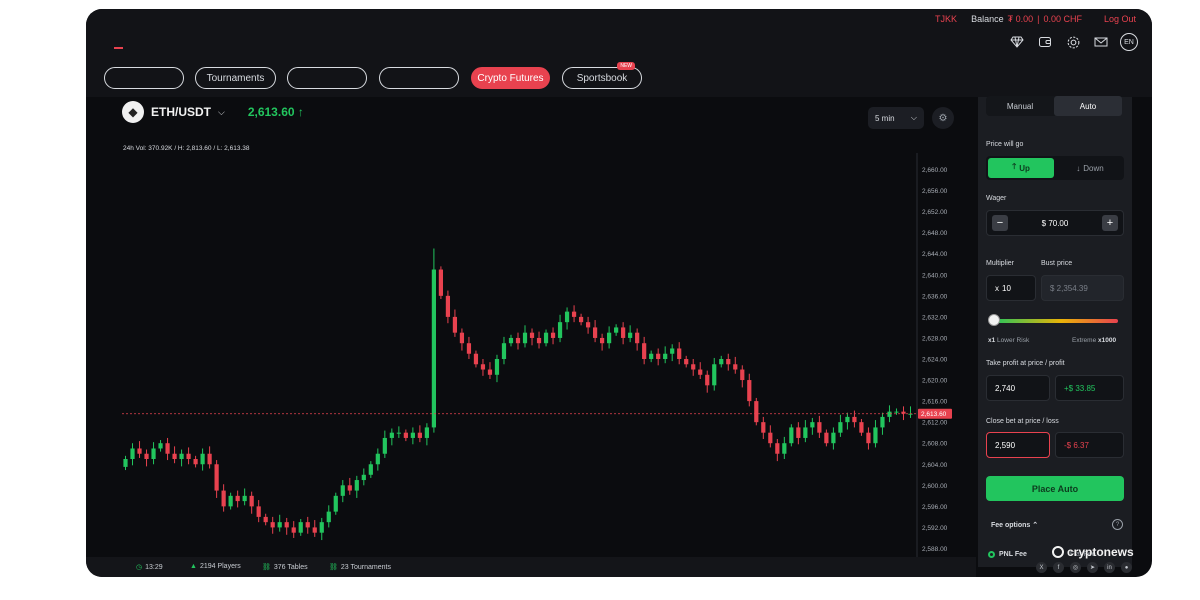  I want to click on tournaments-value: 23 Tournaments, so click(365, 567).